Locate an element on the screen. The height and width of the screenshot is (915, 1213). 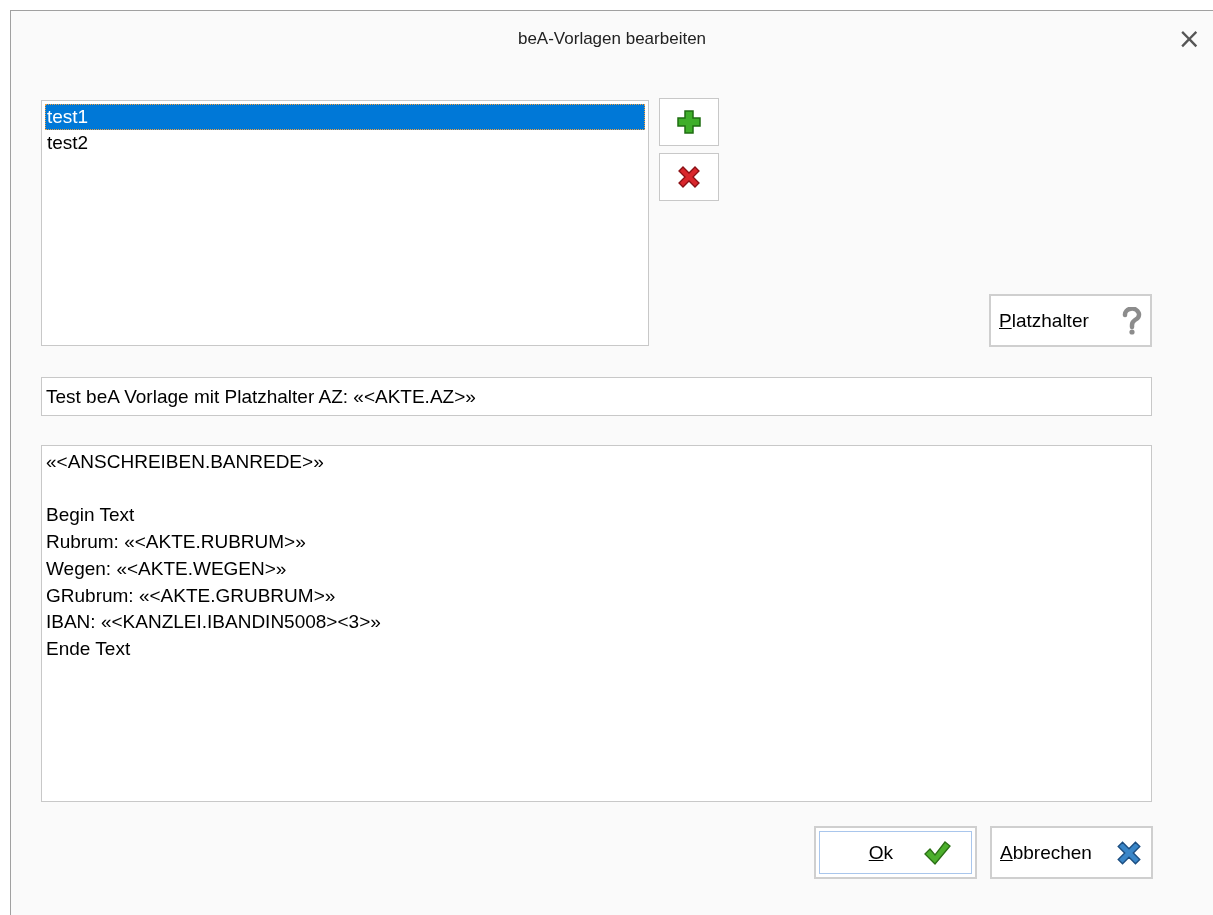
cancel-icon is located at coordinates (1129, 852).